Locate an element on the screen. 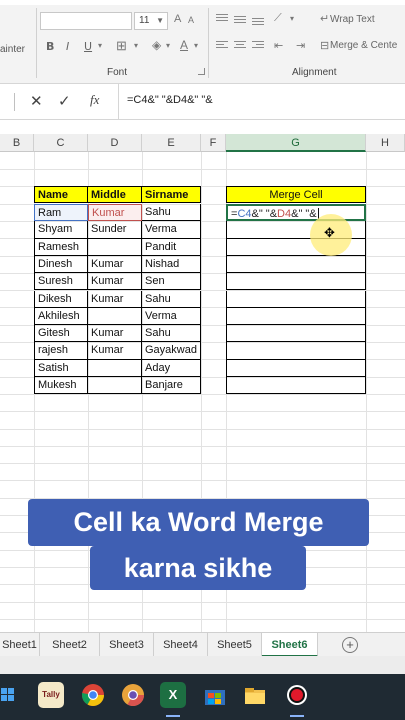  increase-font-icon: A is located at coordinates (177, 19).